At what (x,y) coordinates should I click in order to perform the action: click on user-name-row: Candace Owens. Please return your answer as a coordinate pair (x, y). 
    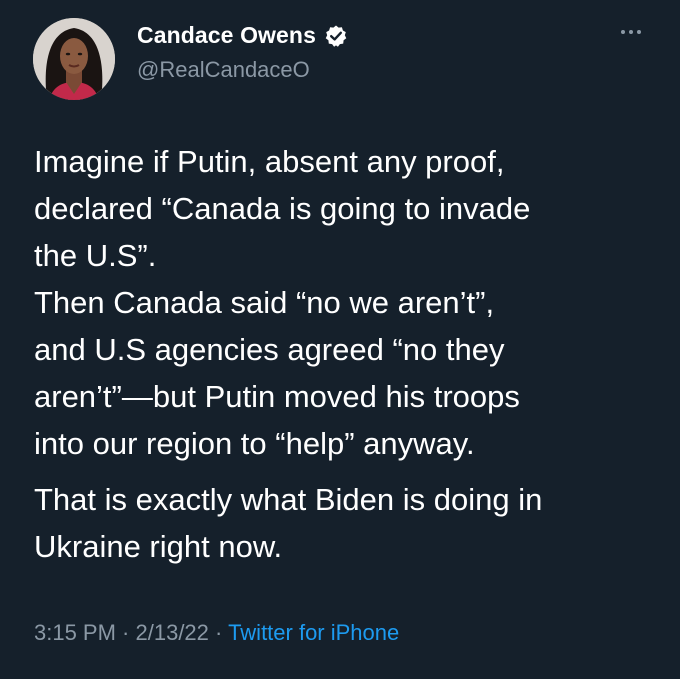
    Looking at the image, I should click on (242, 35).